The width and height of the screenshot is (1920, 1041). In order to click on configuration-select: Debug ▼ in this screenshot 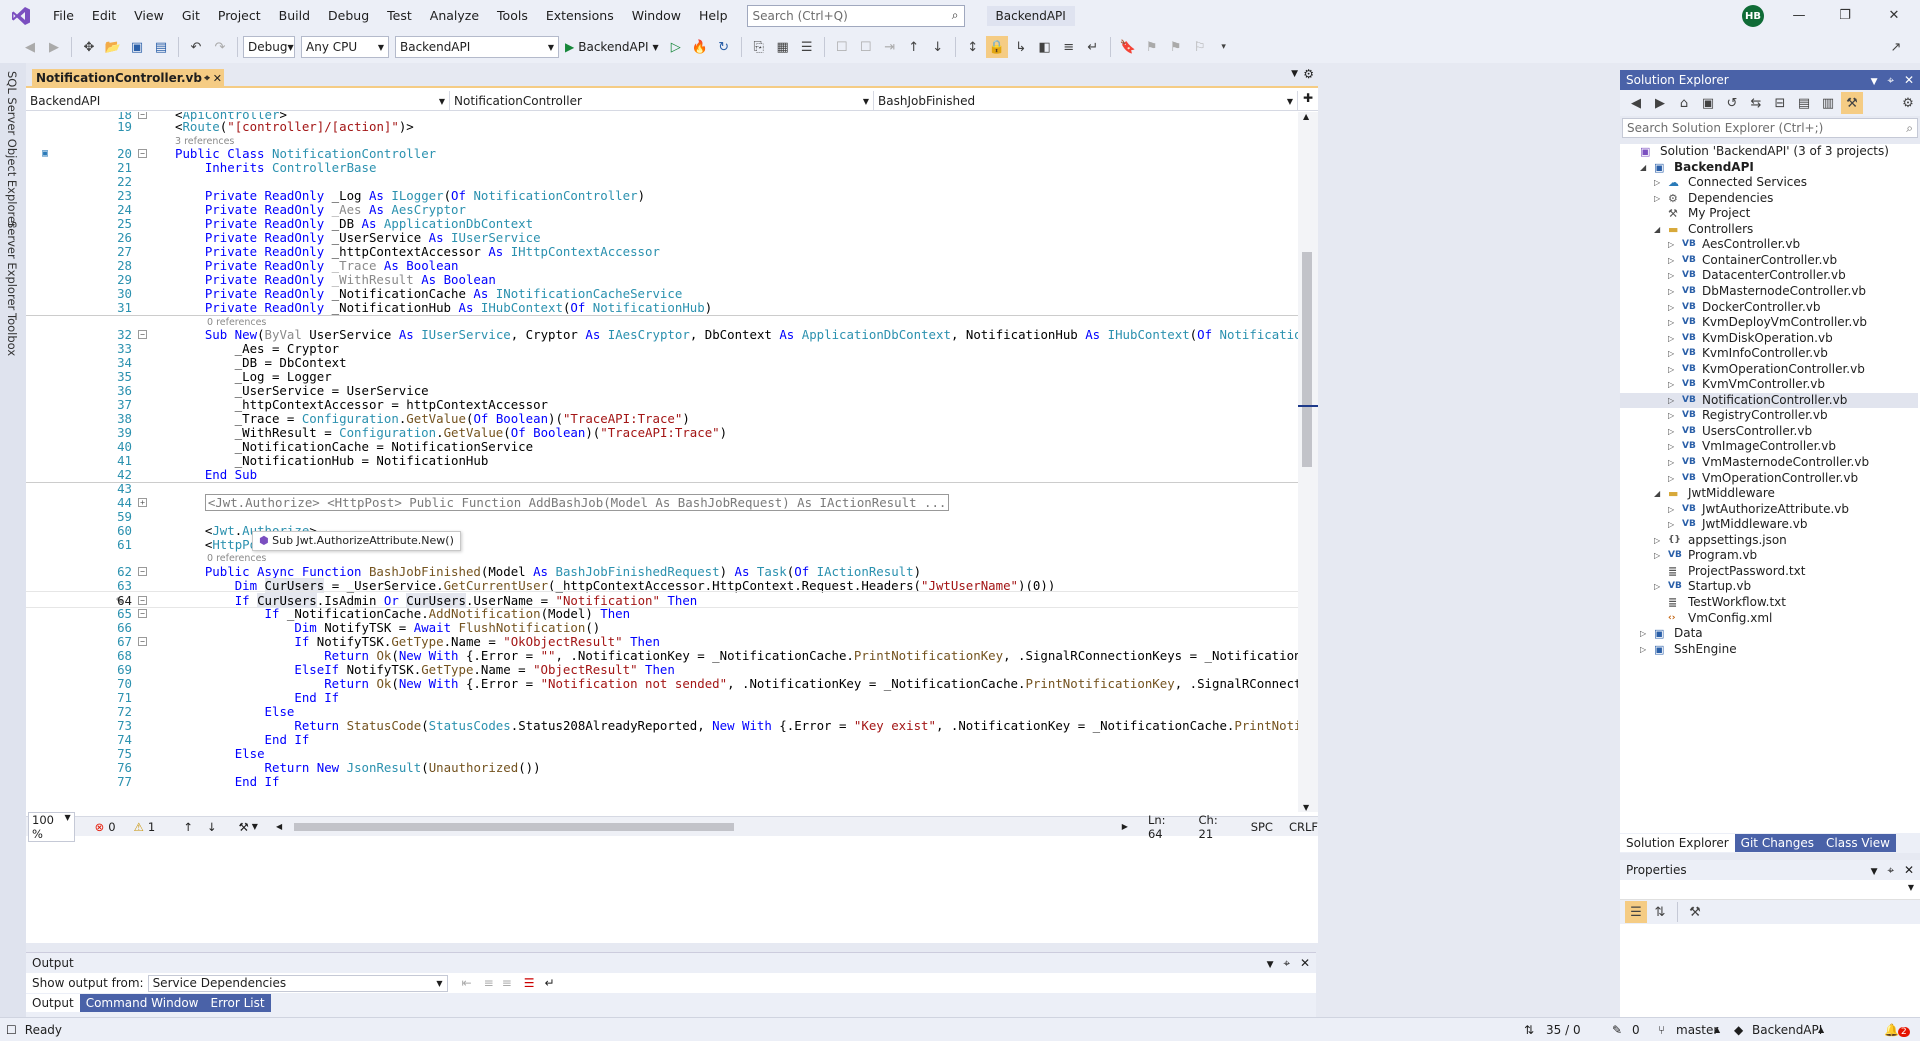, I will do `click(269, 47)`.